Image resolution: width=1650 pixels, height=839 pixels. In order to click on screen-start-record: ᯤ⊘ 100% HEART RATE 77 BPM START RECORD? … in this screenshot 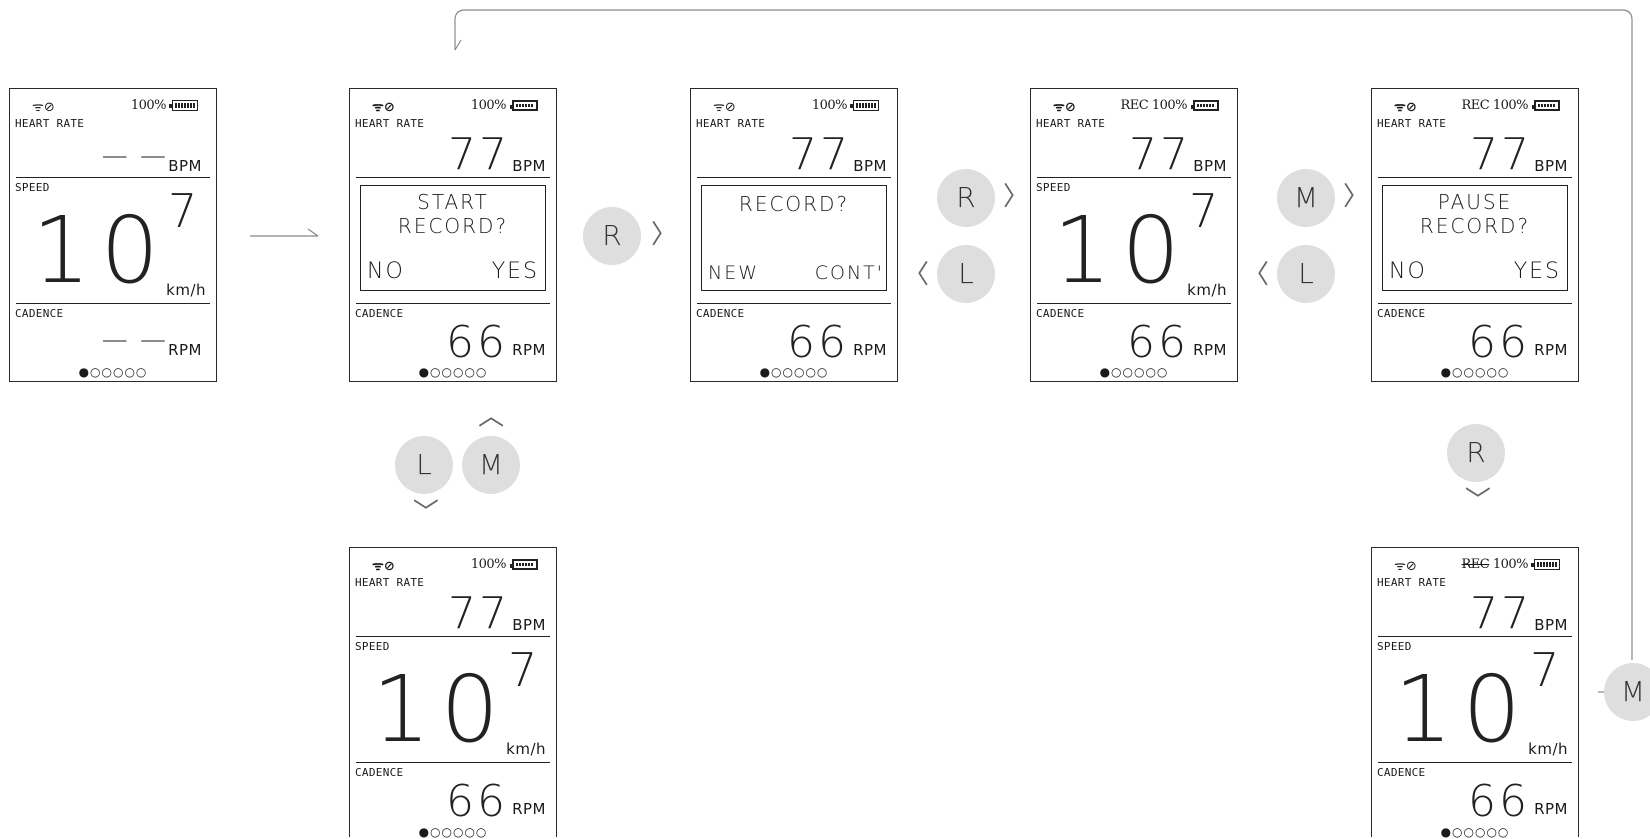, I will do `click(453, 235)`.